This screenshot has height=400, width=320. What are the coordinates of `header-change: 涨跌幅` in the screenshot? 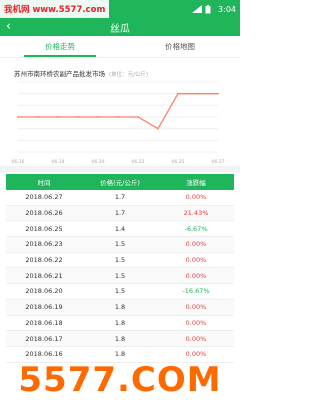 It's located at (196, 183).